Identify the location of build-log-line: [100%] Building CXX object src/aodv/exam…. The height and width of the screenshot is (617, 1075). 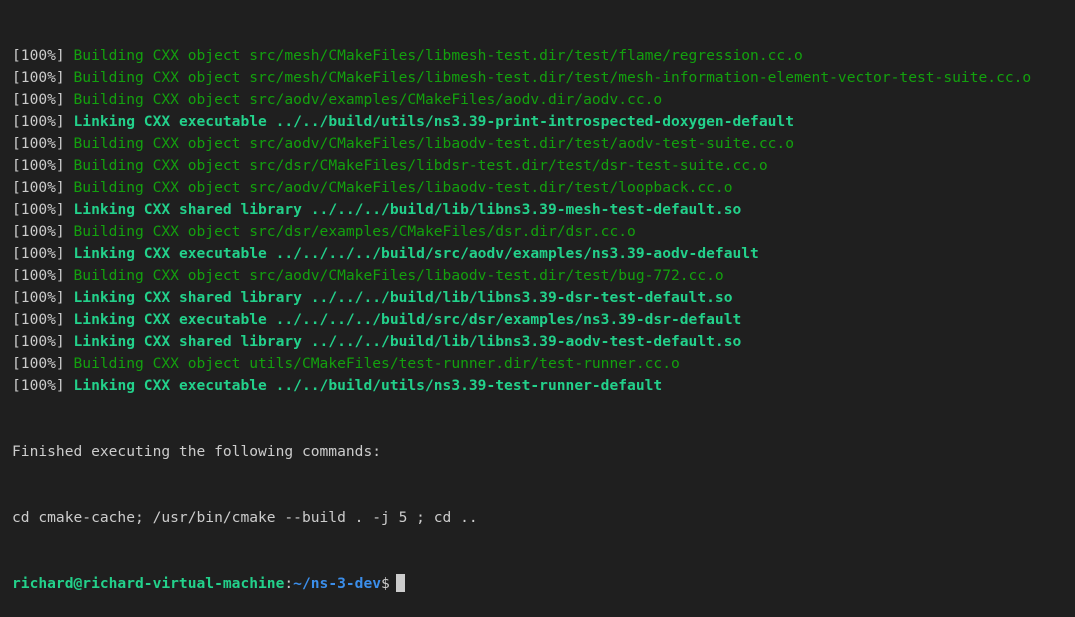
(543, 100).